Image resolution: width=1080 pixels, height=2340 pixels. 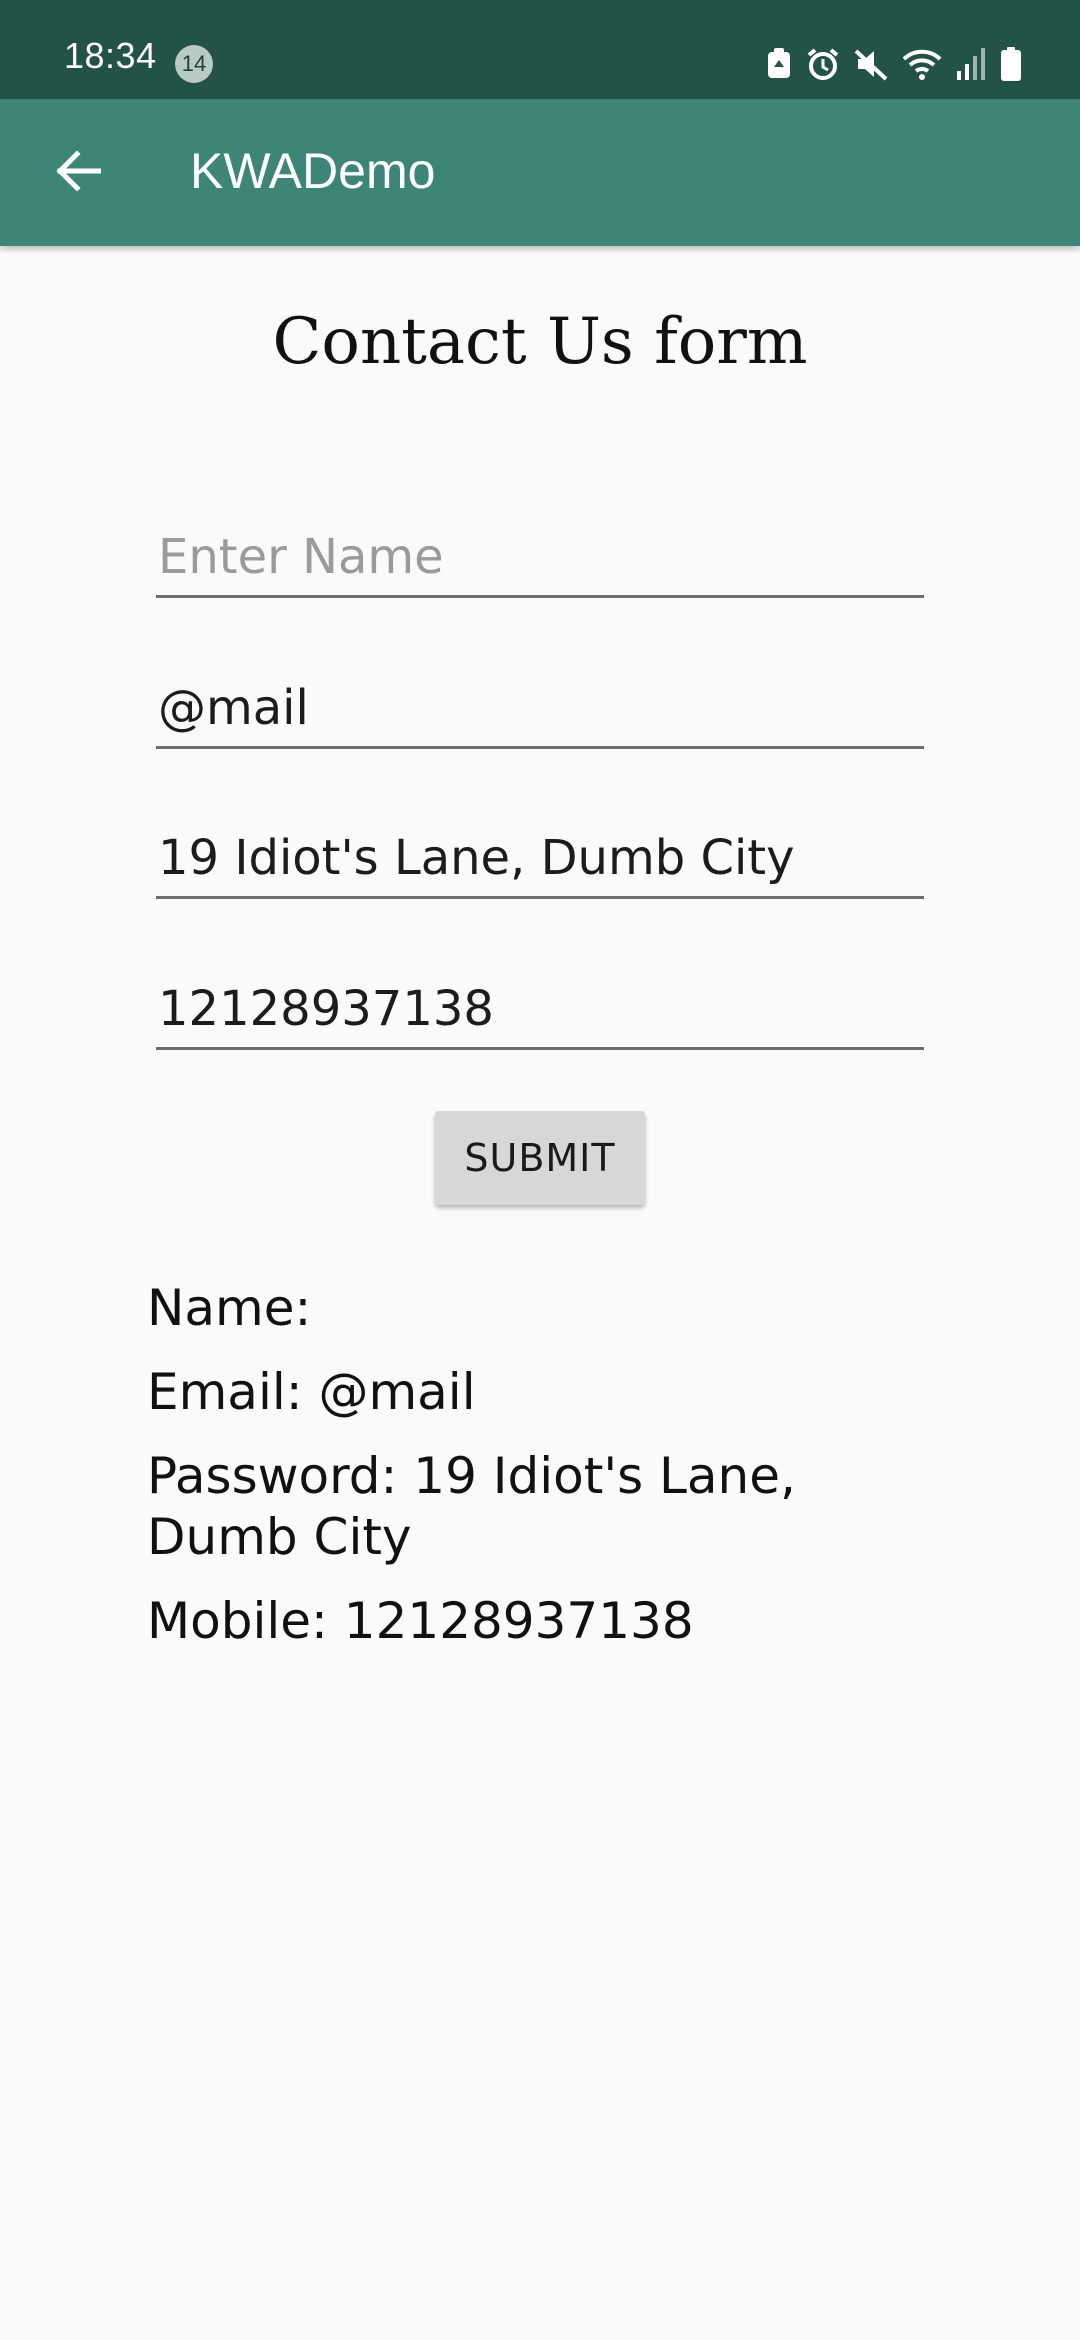 What do you see at coordinates (540, 858) in the screenshot?
I see `password-input` at bounding box center [540, 858].